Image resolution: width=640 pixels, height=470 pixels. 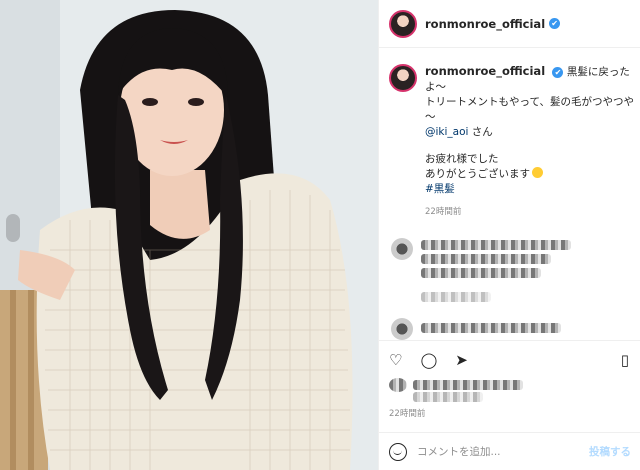 What do you see at coordinates (485, 71) in the screenshot?
I see `caption-username: ronmonroe_official` at bounding box center [485, 71].